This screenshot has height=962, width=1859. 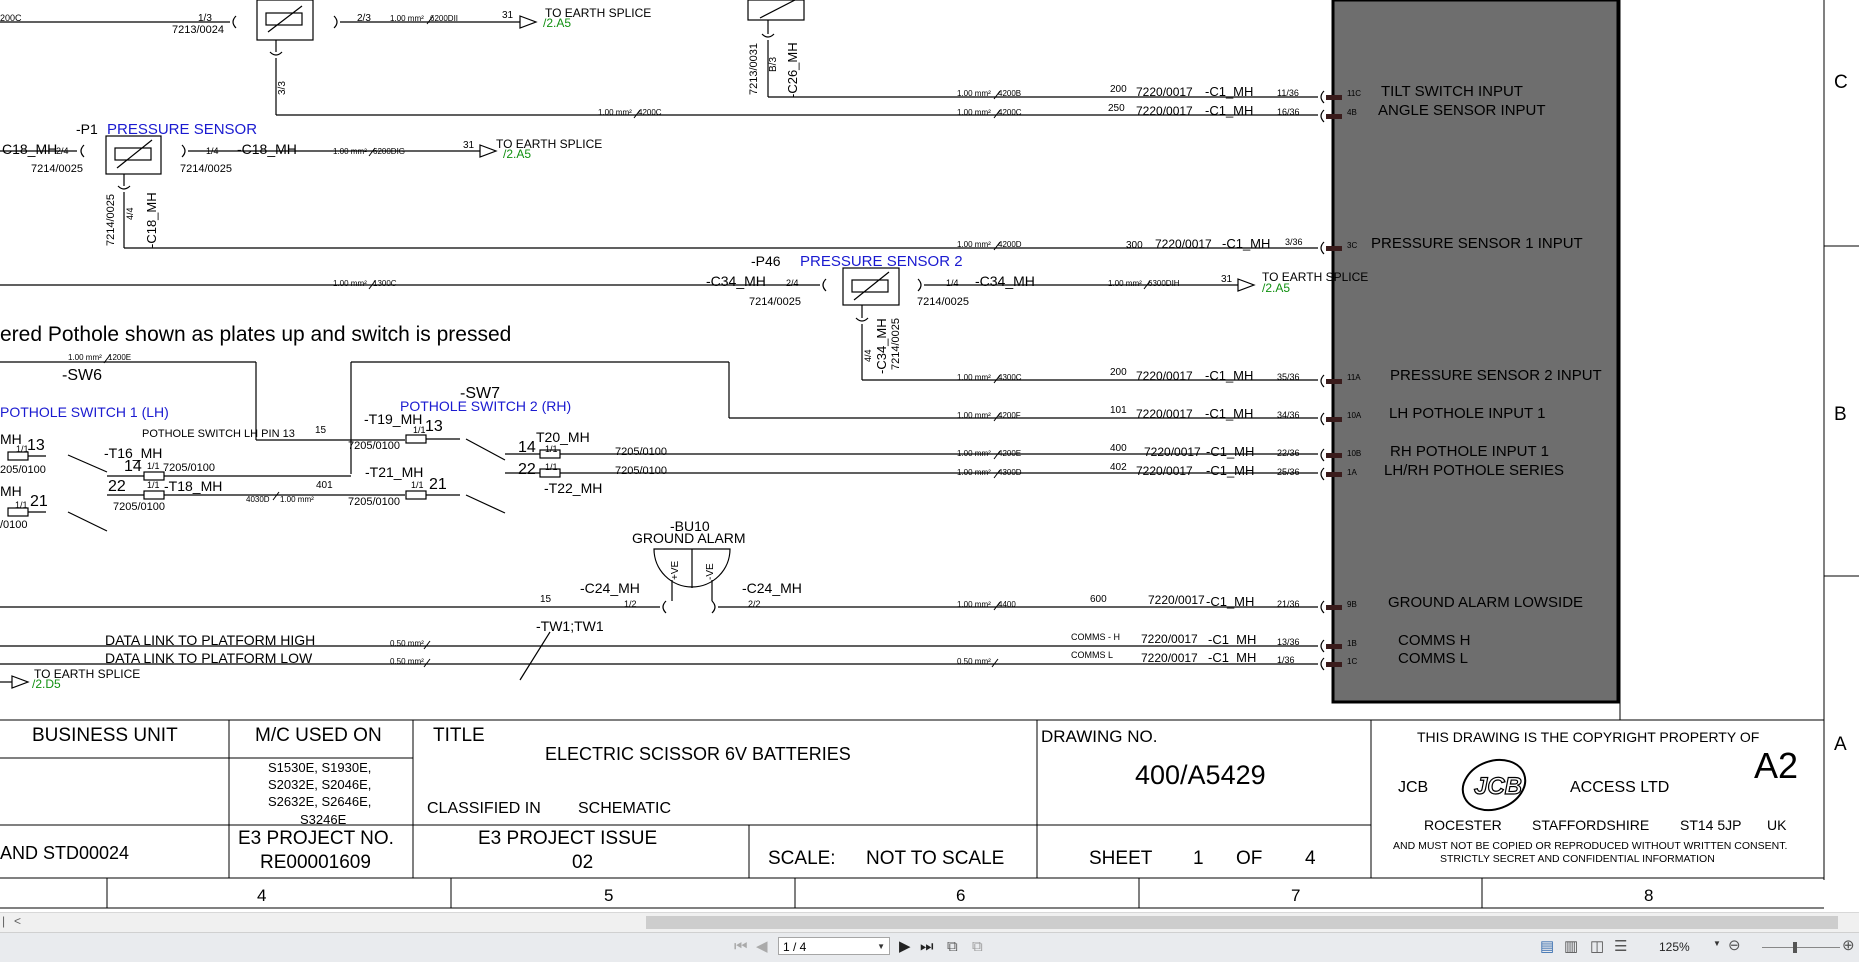 What do you see at coordinates (46, 684) in the screenshot?
I see `svg-text: /2.D5` at bounding box center [46, 684].